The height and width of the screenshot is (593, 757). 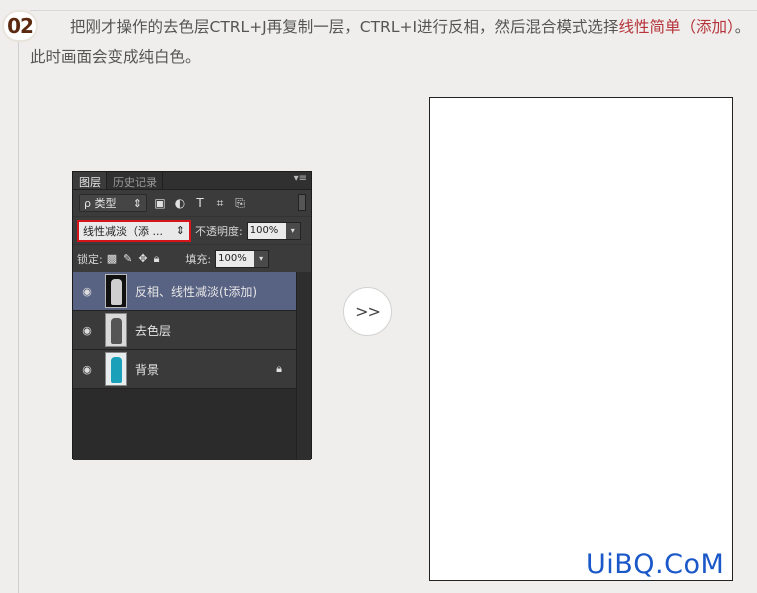 What do you see at coordinates (157, 259) in the screenshot?
I see `lock-all-icon: 🔒︎` at bounding box center [157, 259].